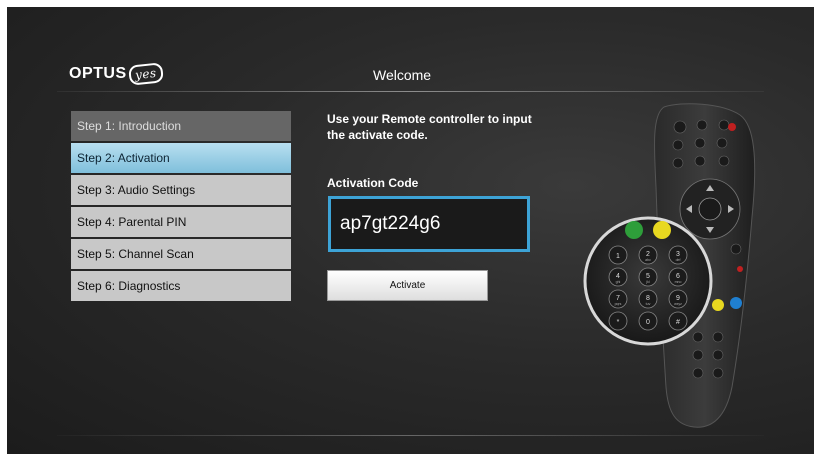  Describe the element at coordinates (648, 298) in the screenshot. I see `keypad-digit: 8` at that location.